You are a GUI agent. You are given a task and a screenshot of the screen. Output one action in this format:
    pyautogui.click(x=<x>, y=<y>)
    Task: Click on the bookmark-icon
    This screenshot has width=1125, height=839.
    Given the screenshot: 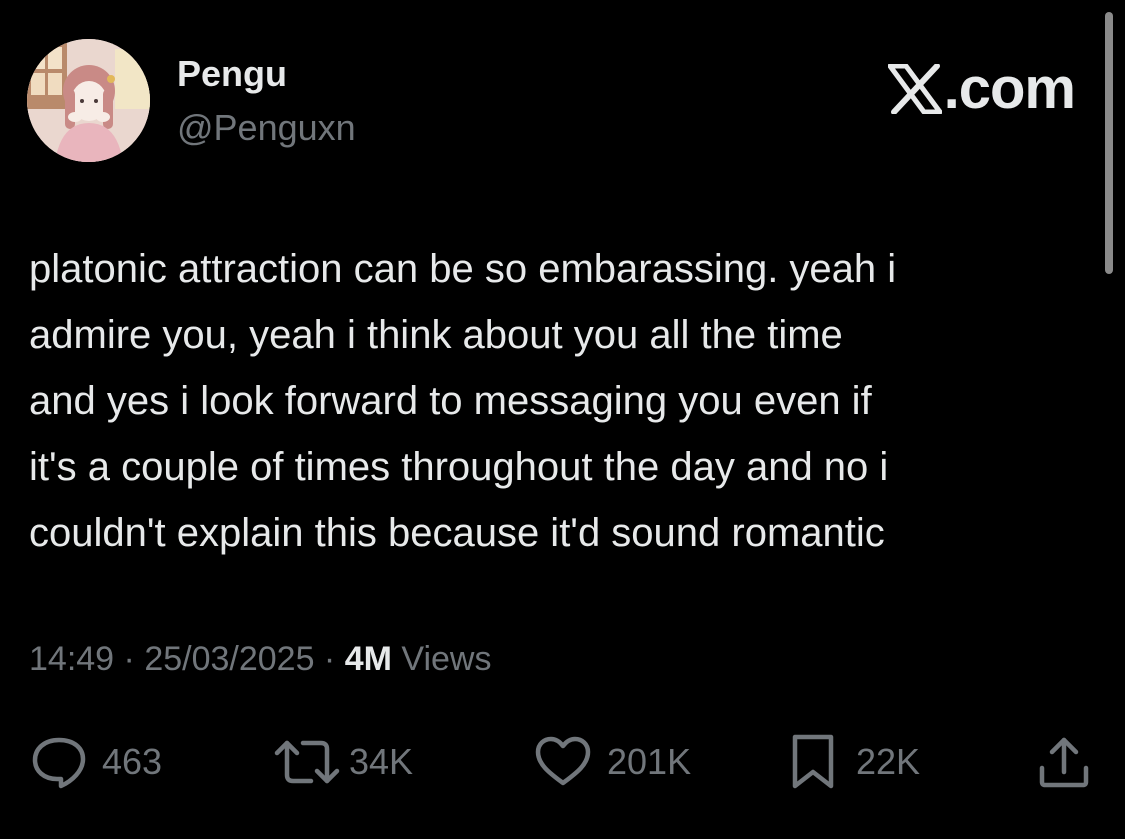 What is the action you would take?
    pyautogui.click(x=813, y=761)
    